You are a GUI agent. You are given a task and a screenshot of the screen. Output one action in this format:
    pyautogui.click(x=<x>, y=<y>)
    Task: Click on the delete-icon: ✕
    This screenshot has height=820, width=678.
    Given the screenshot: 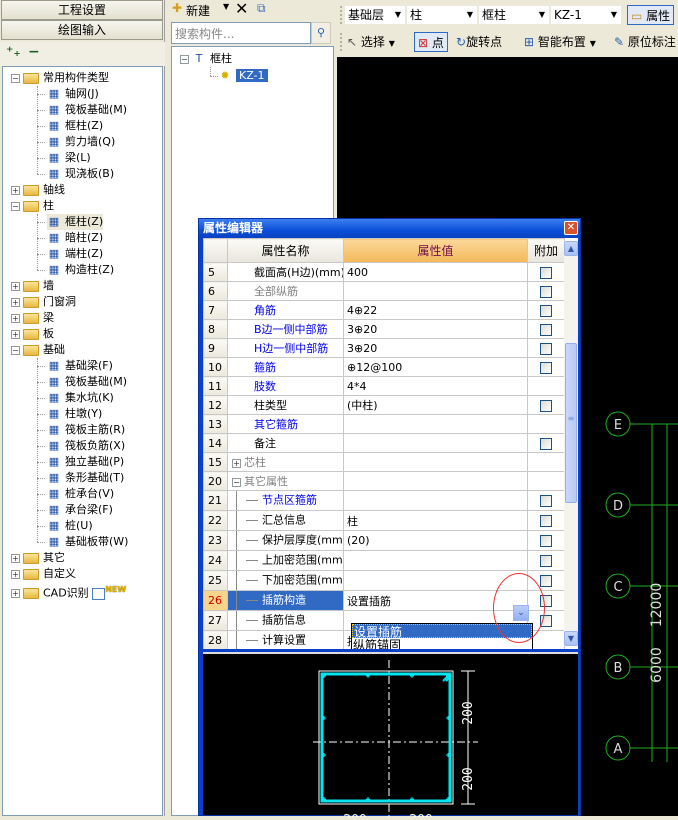 What is the action you would take?
    pyautogui.click(x=241, y=9)
    